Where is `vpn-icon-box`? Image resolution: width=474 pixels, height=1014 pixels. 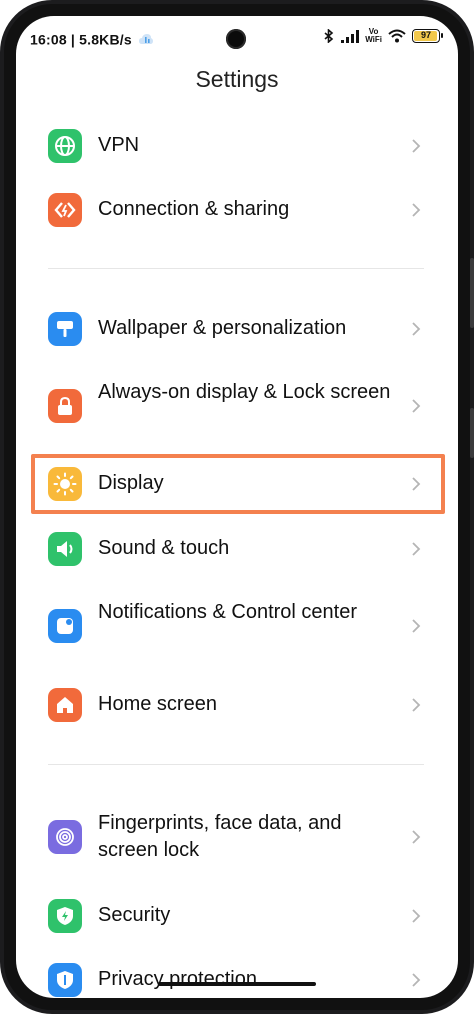 vpn-icon-box is located at coordinates (65, 146).